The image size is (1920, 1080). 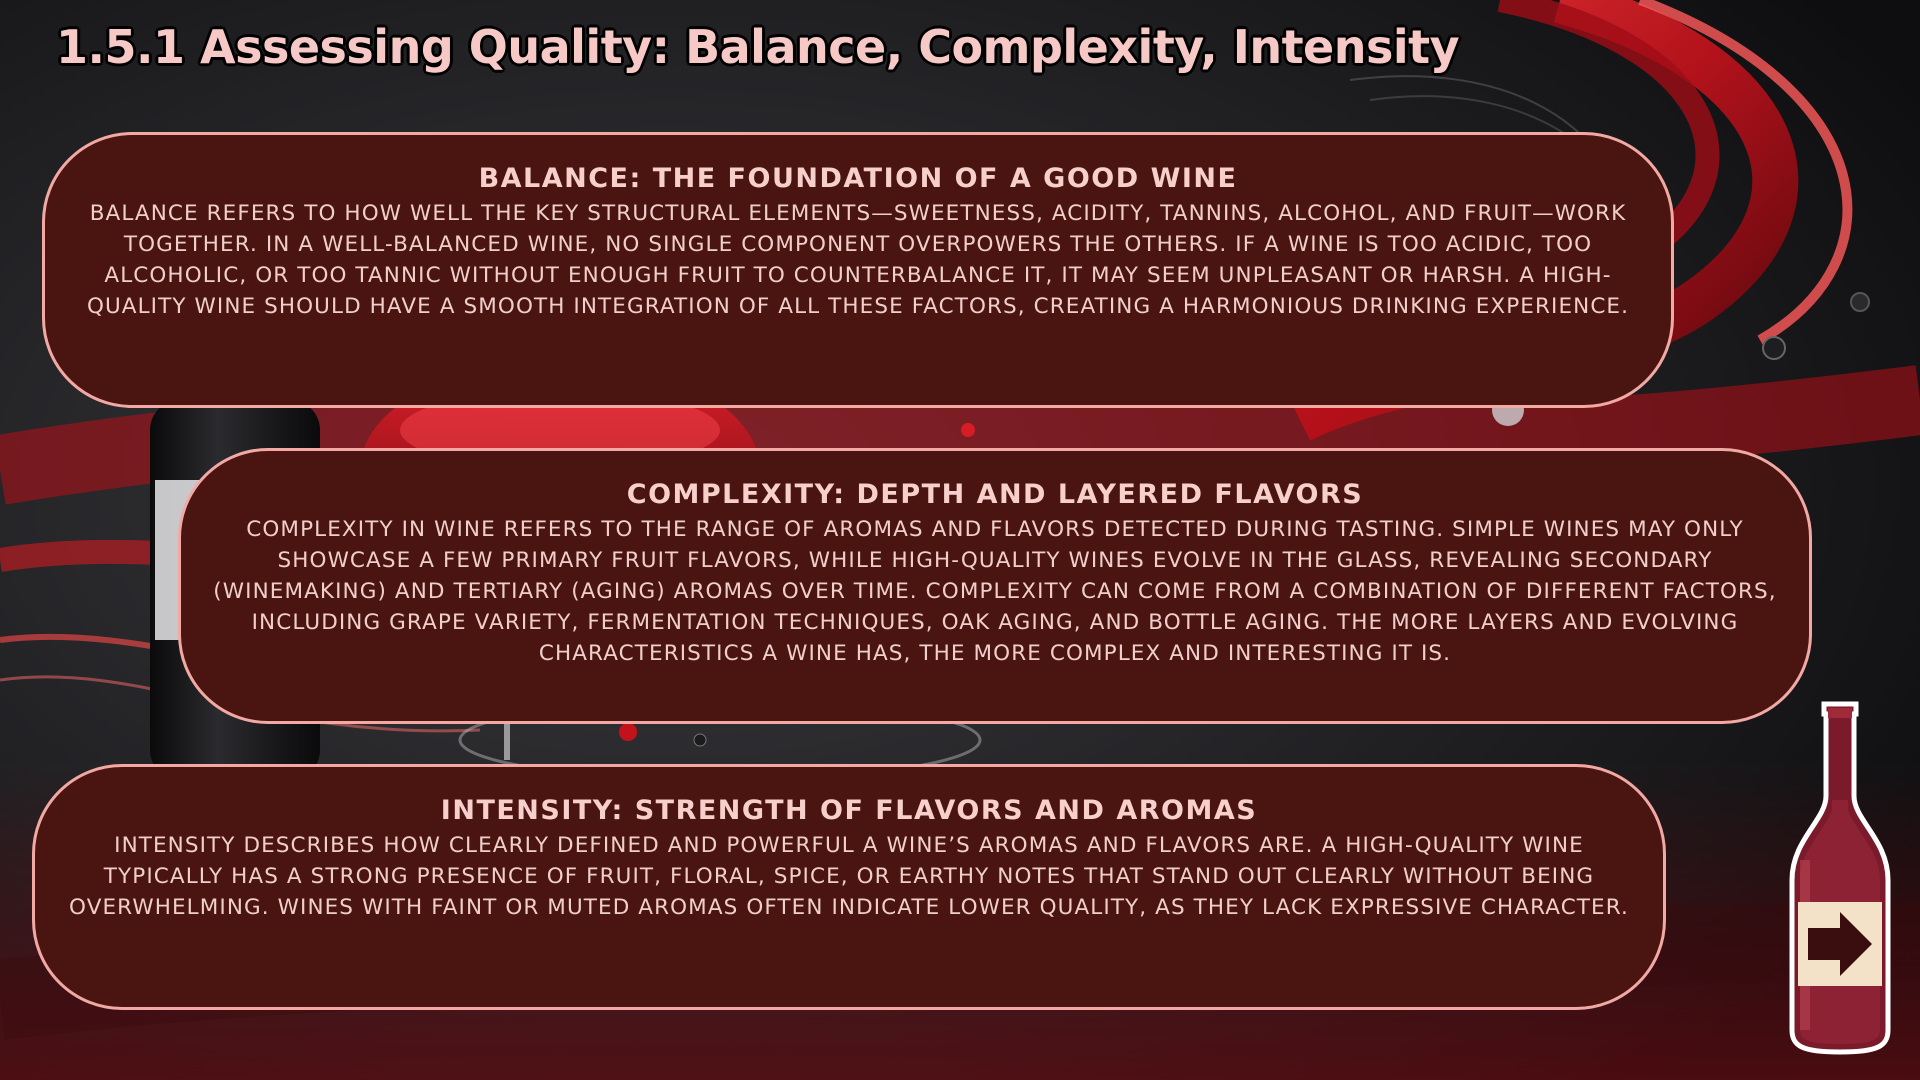 I want to click on wine-bottle-icon, so click(x=1840, y=878).